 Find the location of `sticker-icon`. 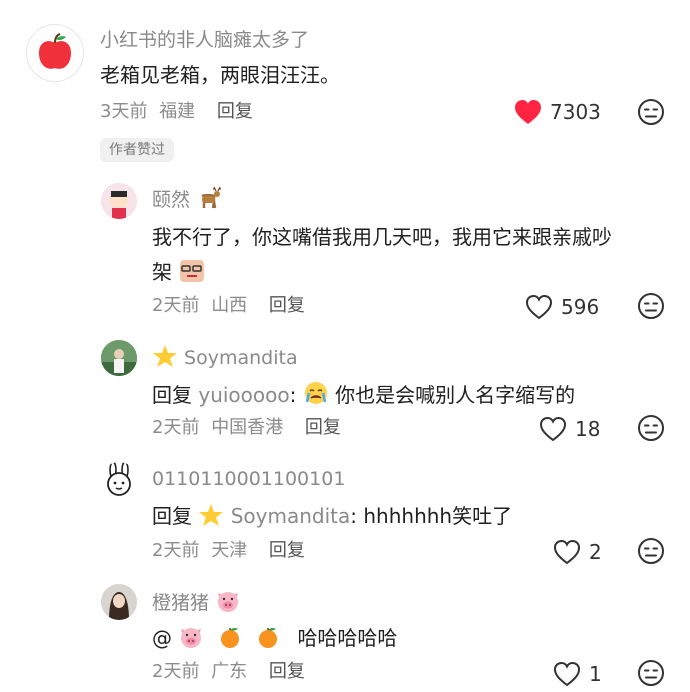

sticker-icon is located at coordinates (192, 271).